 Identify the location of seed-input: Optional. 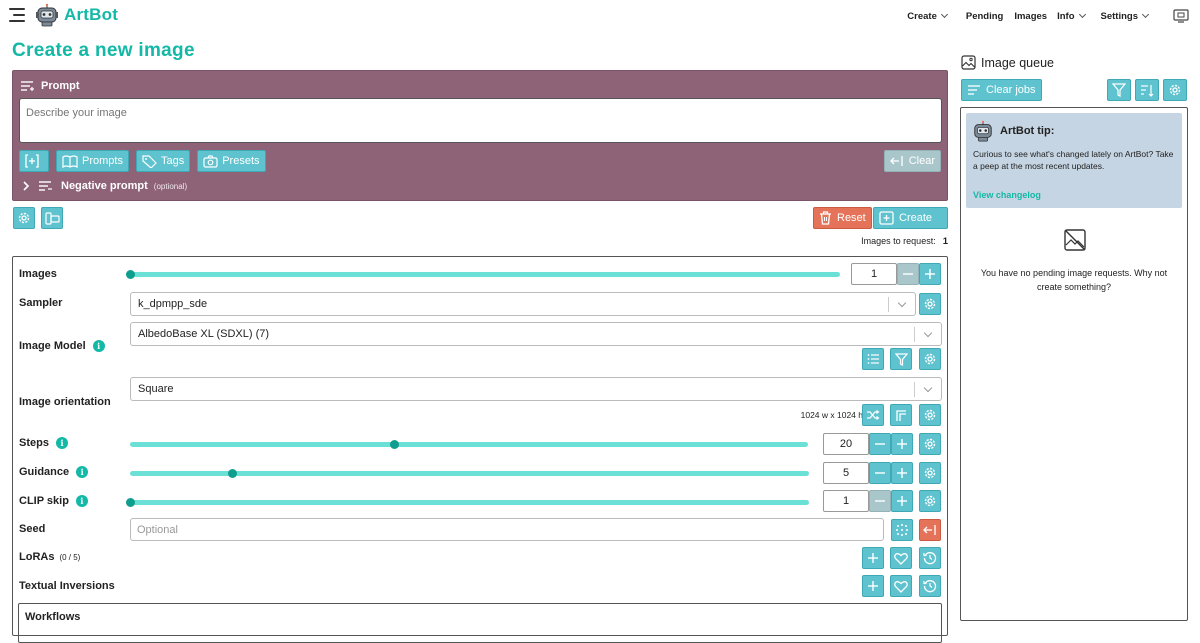
(507, 529).